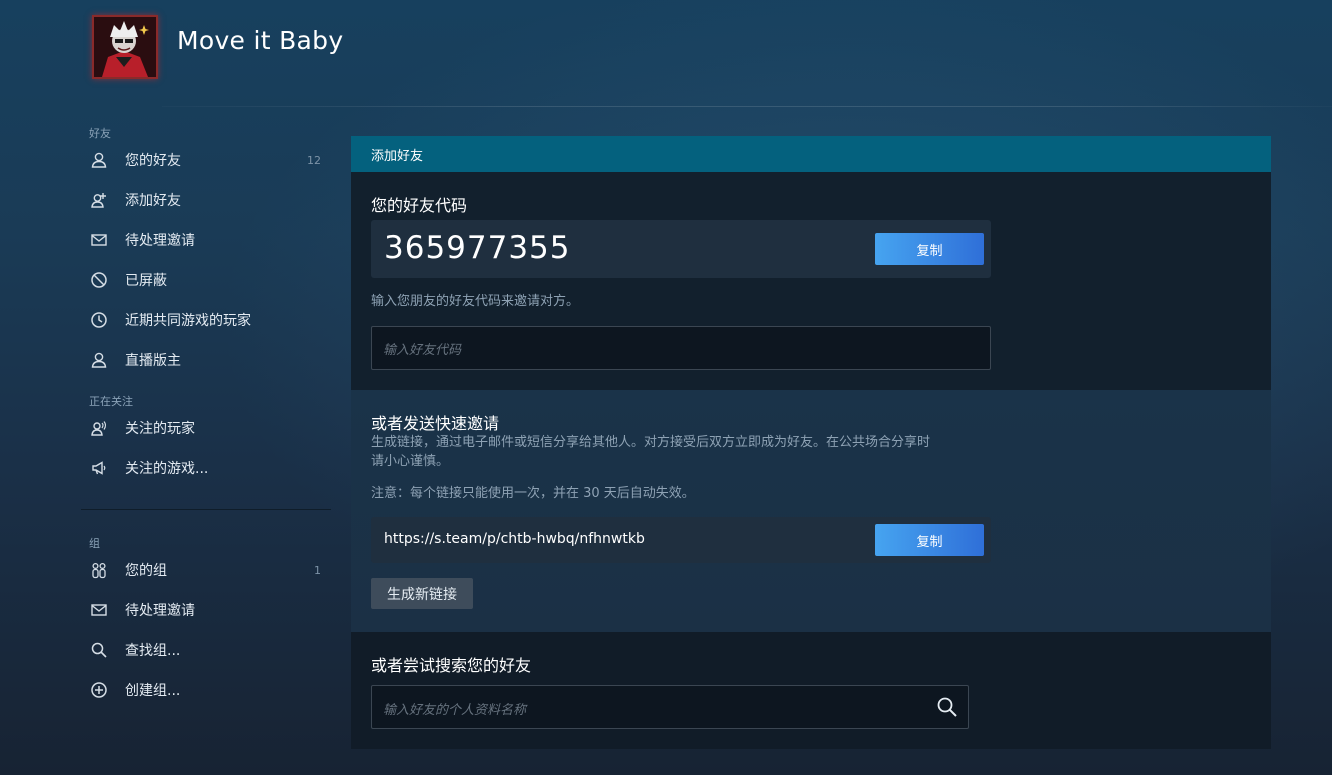  Describe the element at coordinates (207, 360) in the screenshot. I see `sidebar-item-broadcast-moderators: 直播版主` at that location.